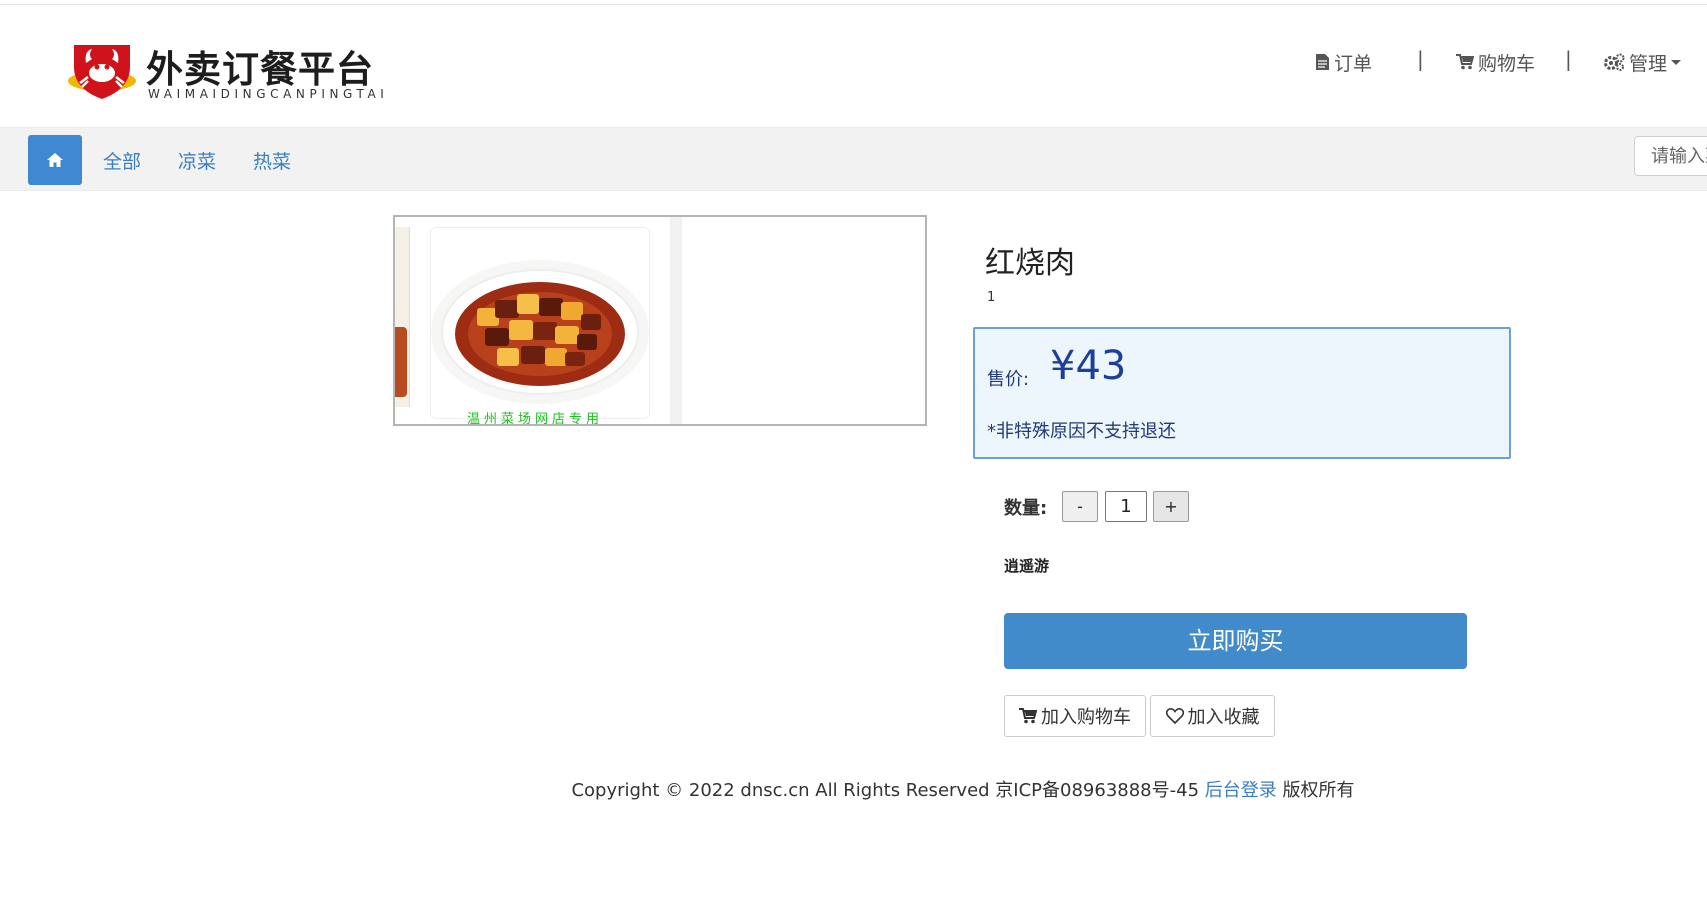 The width and height of the screenshot is (1707, 922). I want to click on category-link-all: 全部, so click(122, 160).